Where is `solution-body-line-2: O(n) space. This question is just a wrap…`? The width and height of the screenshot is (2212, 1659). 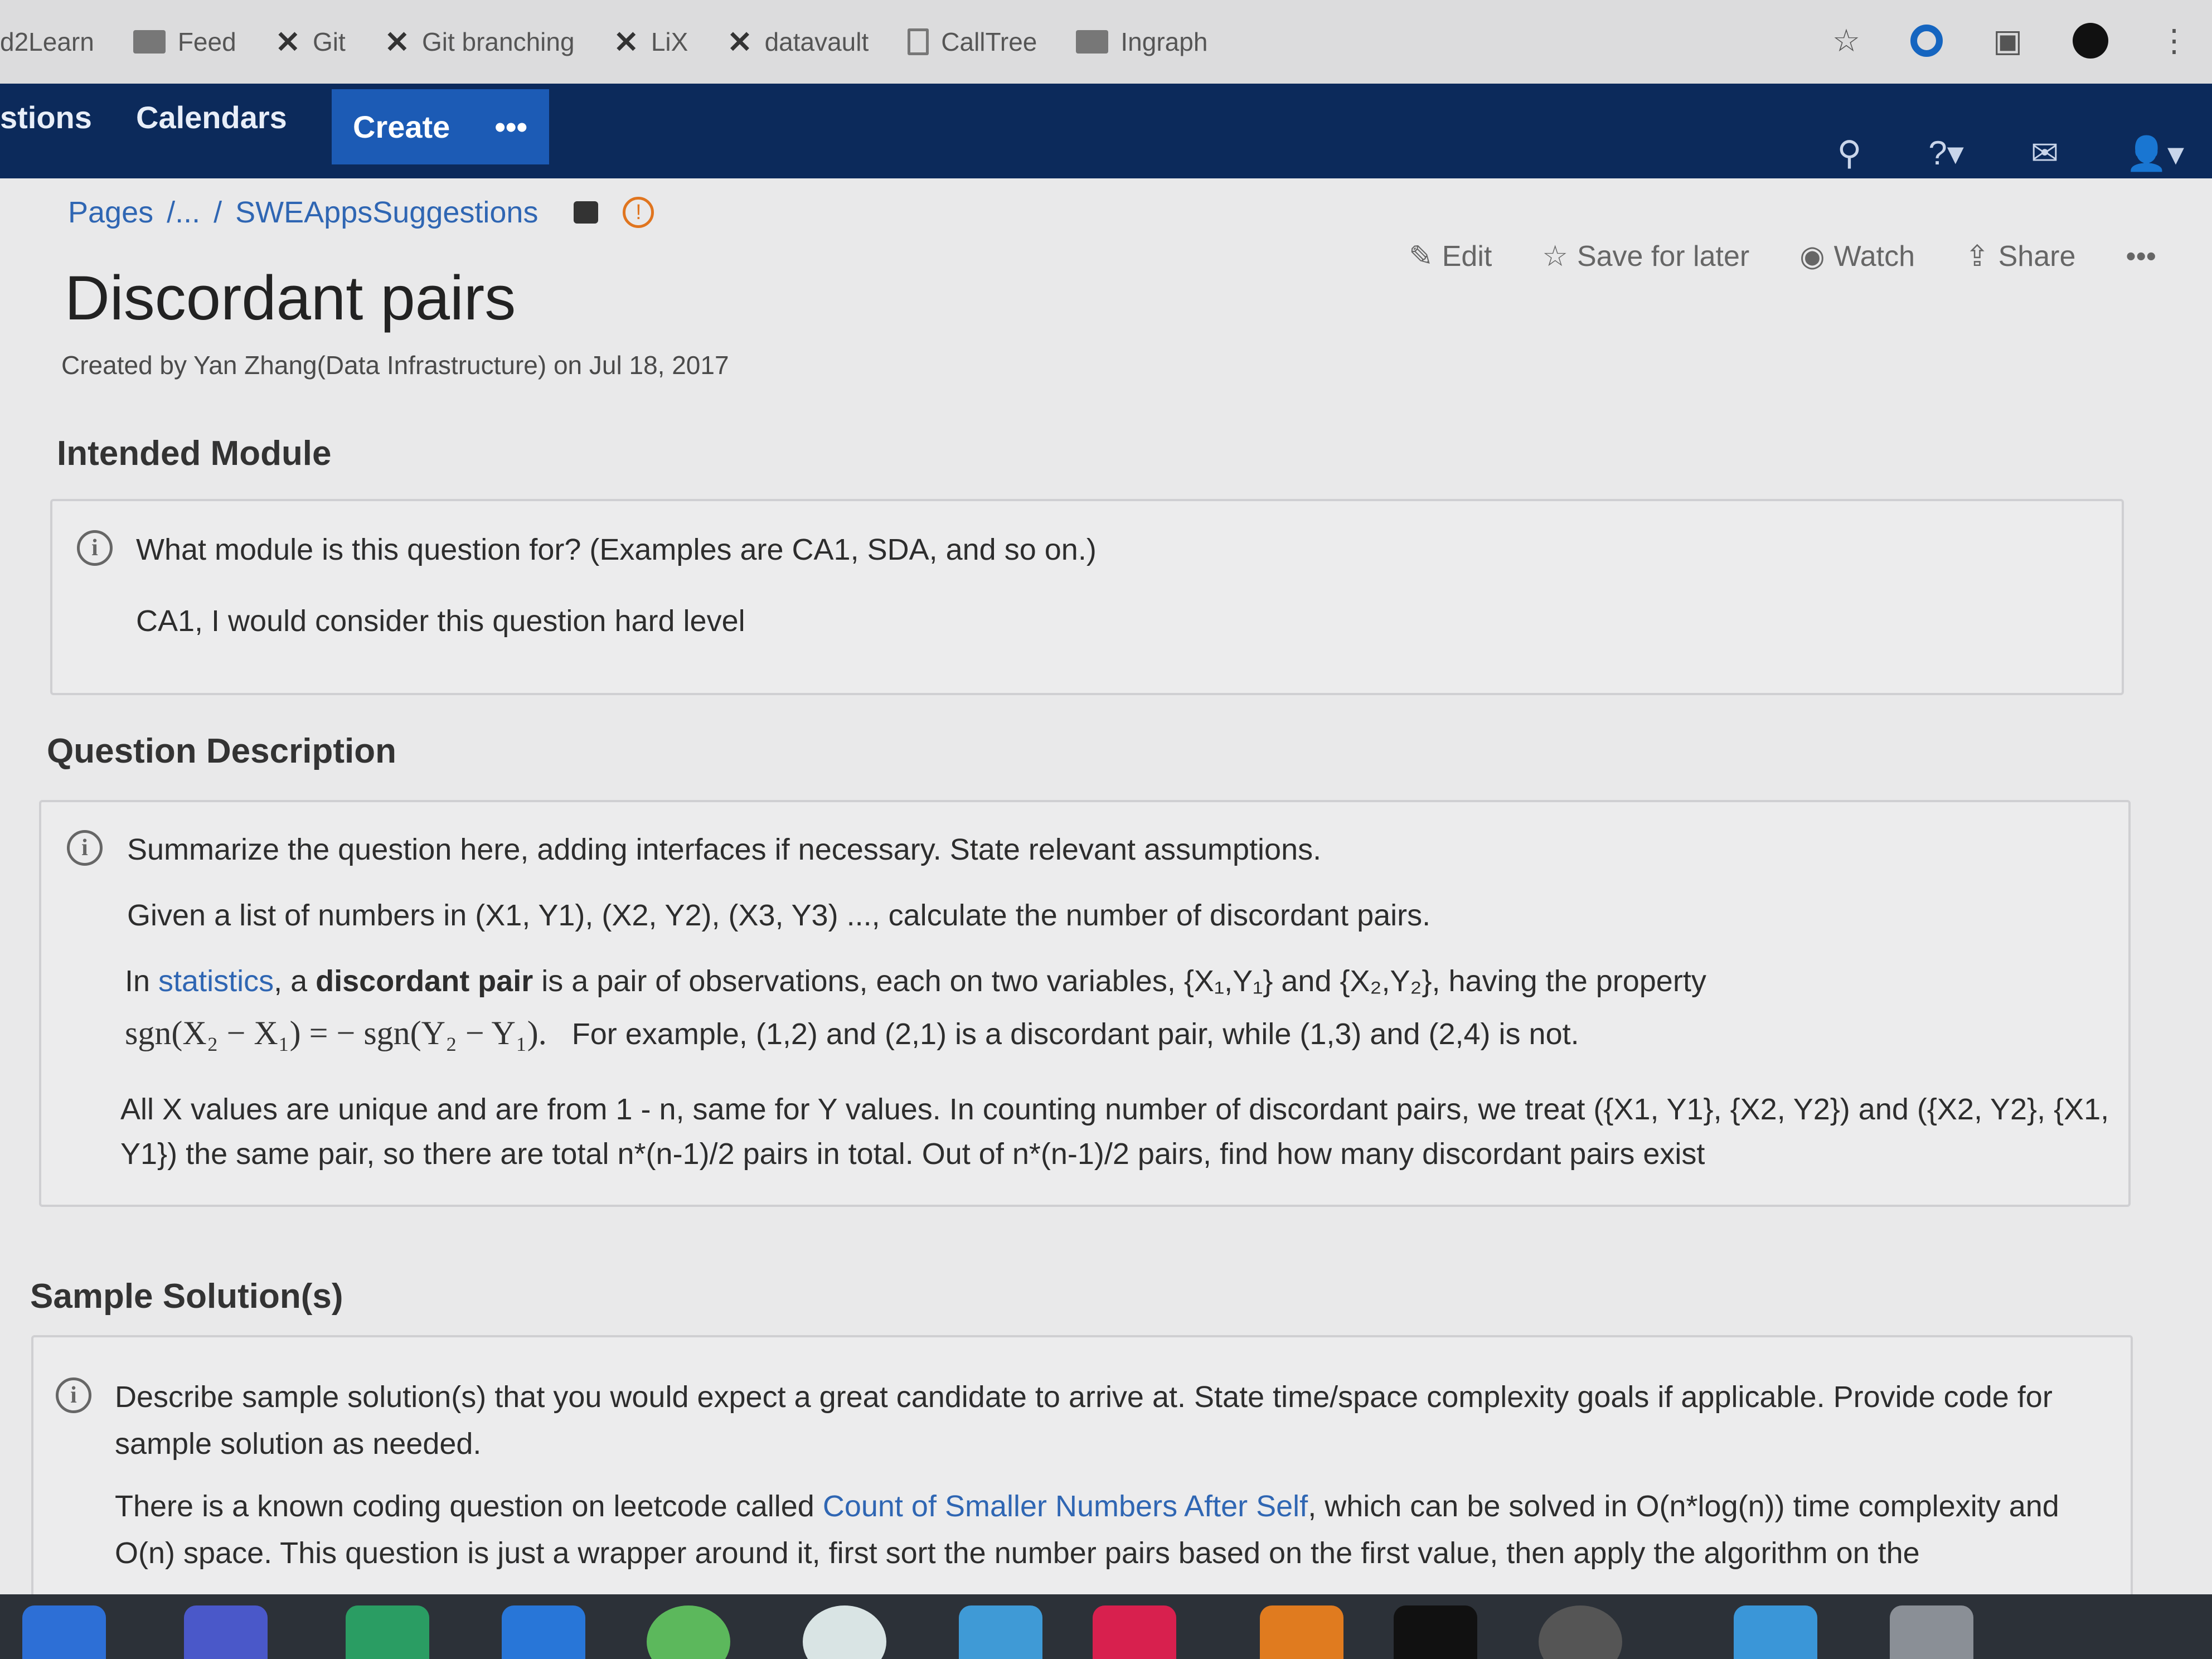 solution-body-line-2: O(n) space. This question is just a wrap… is located at coordinates (1018, 1553).